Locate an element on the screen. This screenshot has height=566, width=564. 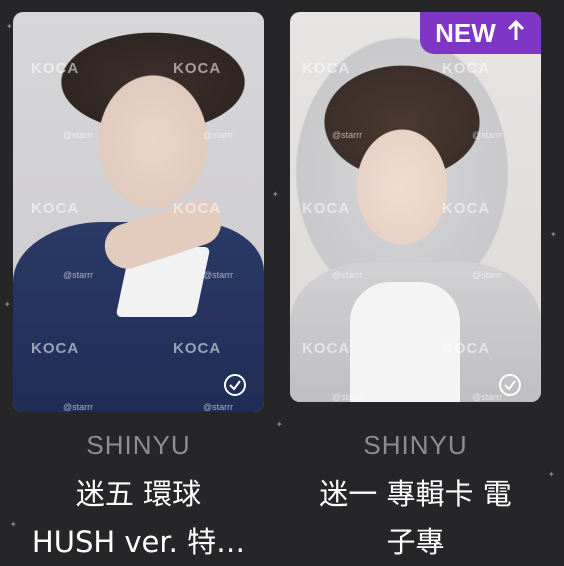
card-title-line: 迷五 環球 is located at coordinates (138, 494).